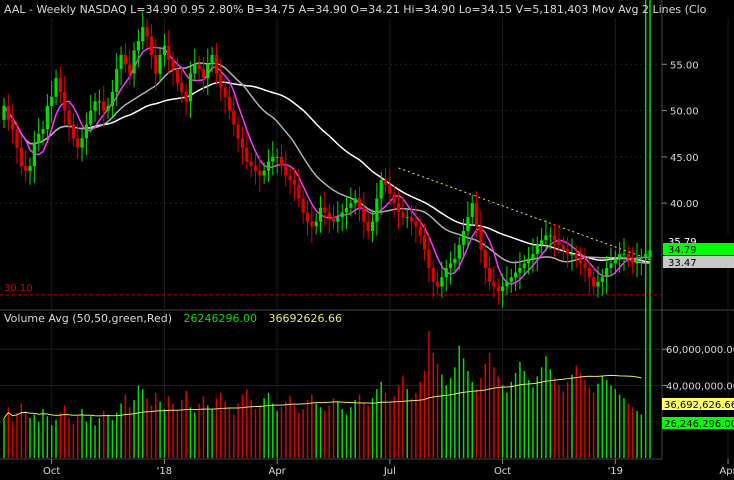 Image resolution: width=734 pixels, height=480 pixels. What do you see at coordinates (164, 471) in the screenshot?
I see `time-label: '18` at bounding box center [164, 471].